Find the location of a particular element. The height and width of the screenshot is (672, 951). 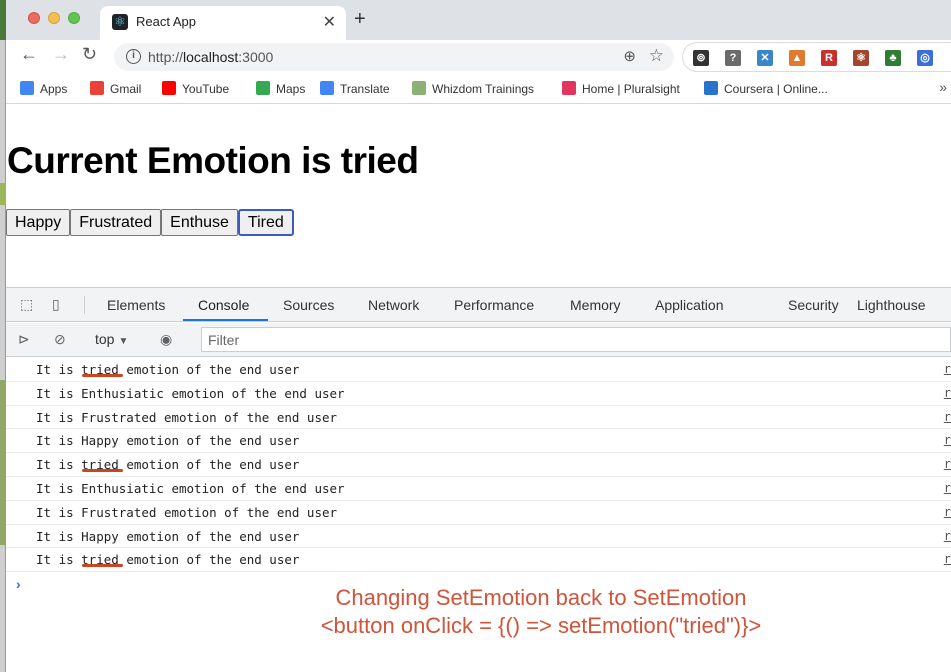

bookmark-star-icon: ☆ is located at coordinates (656, 56).